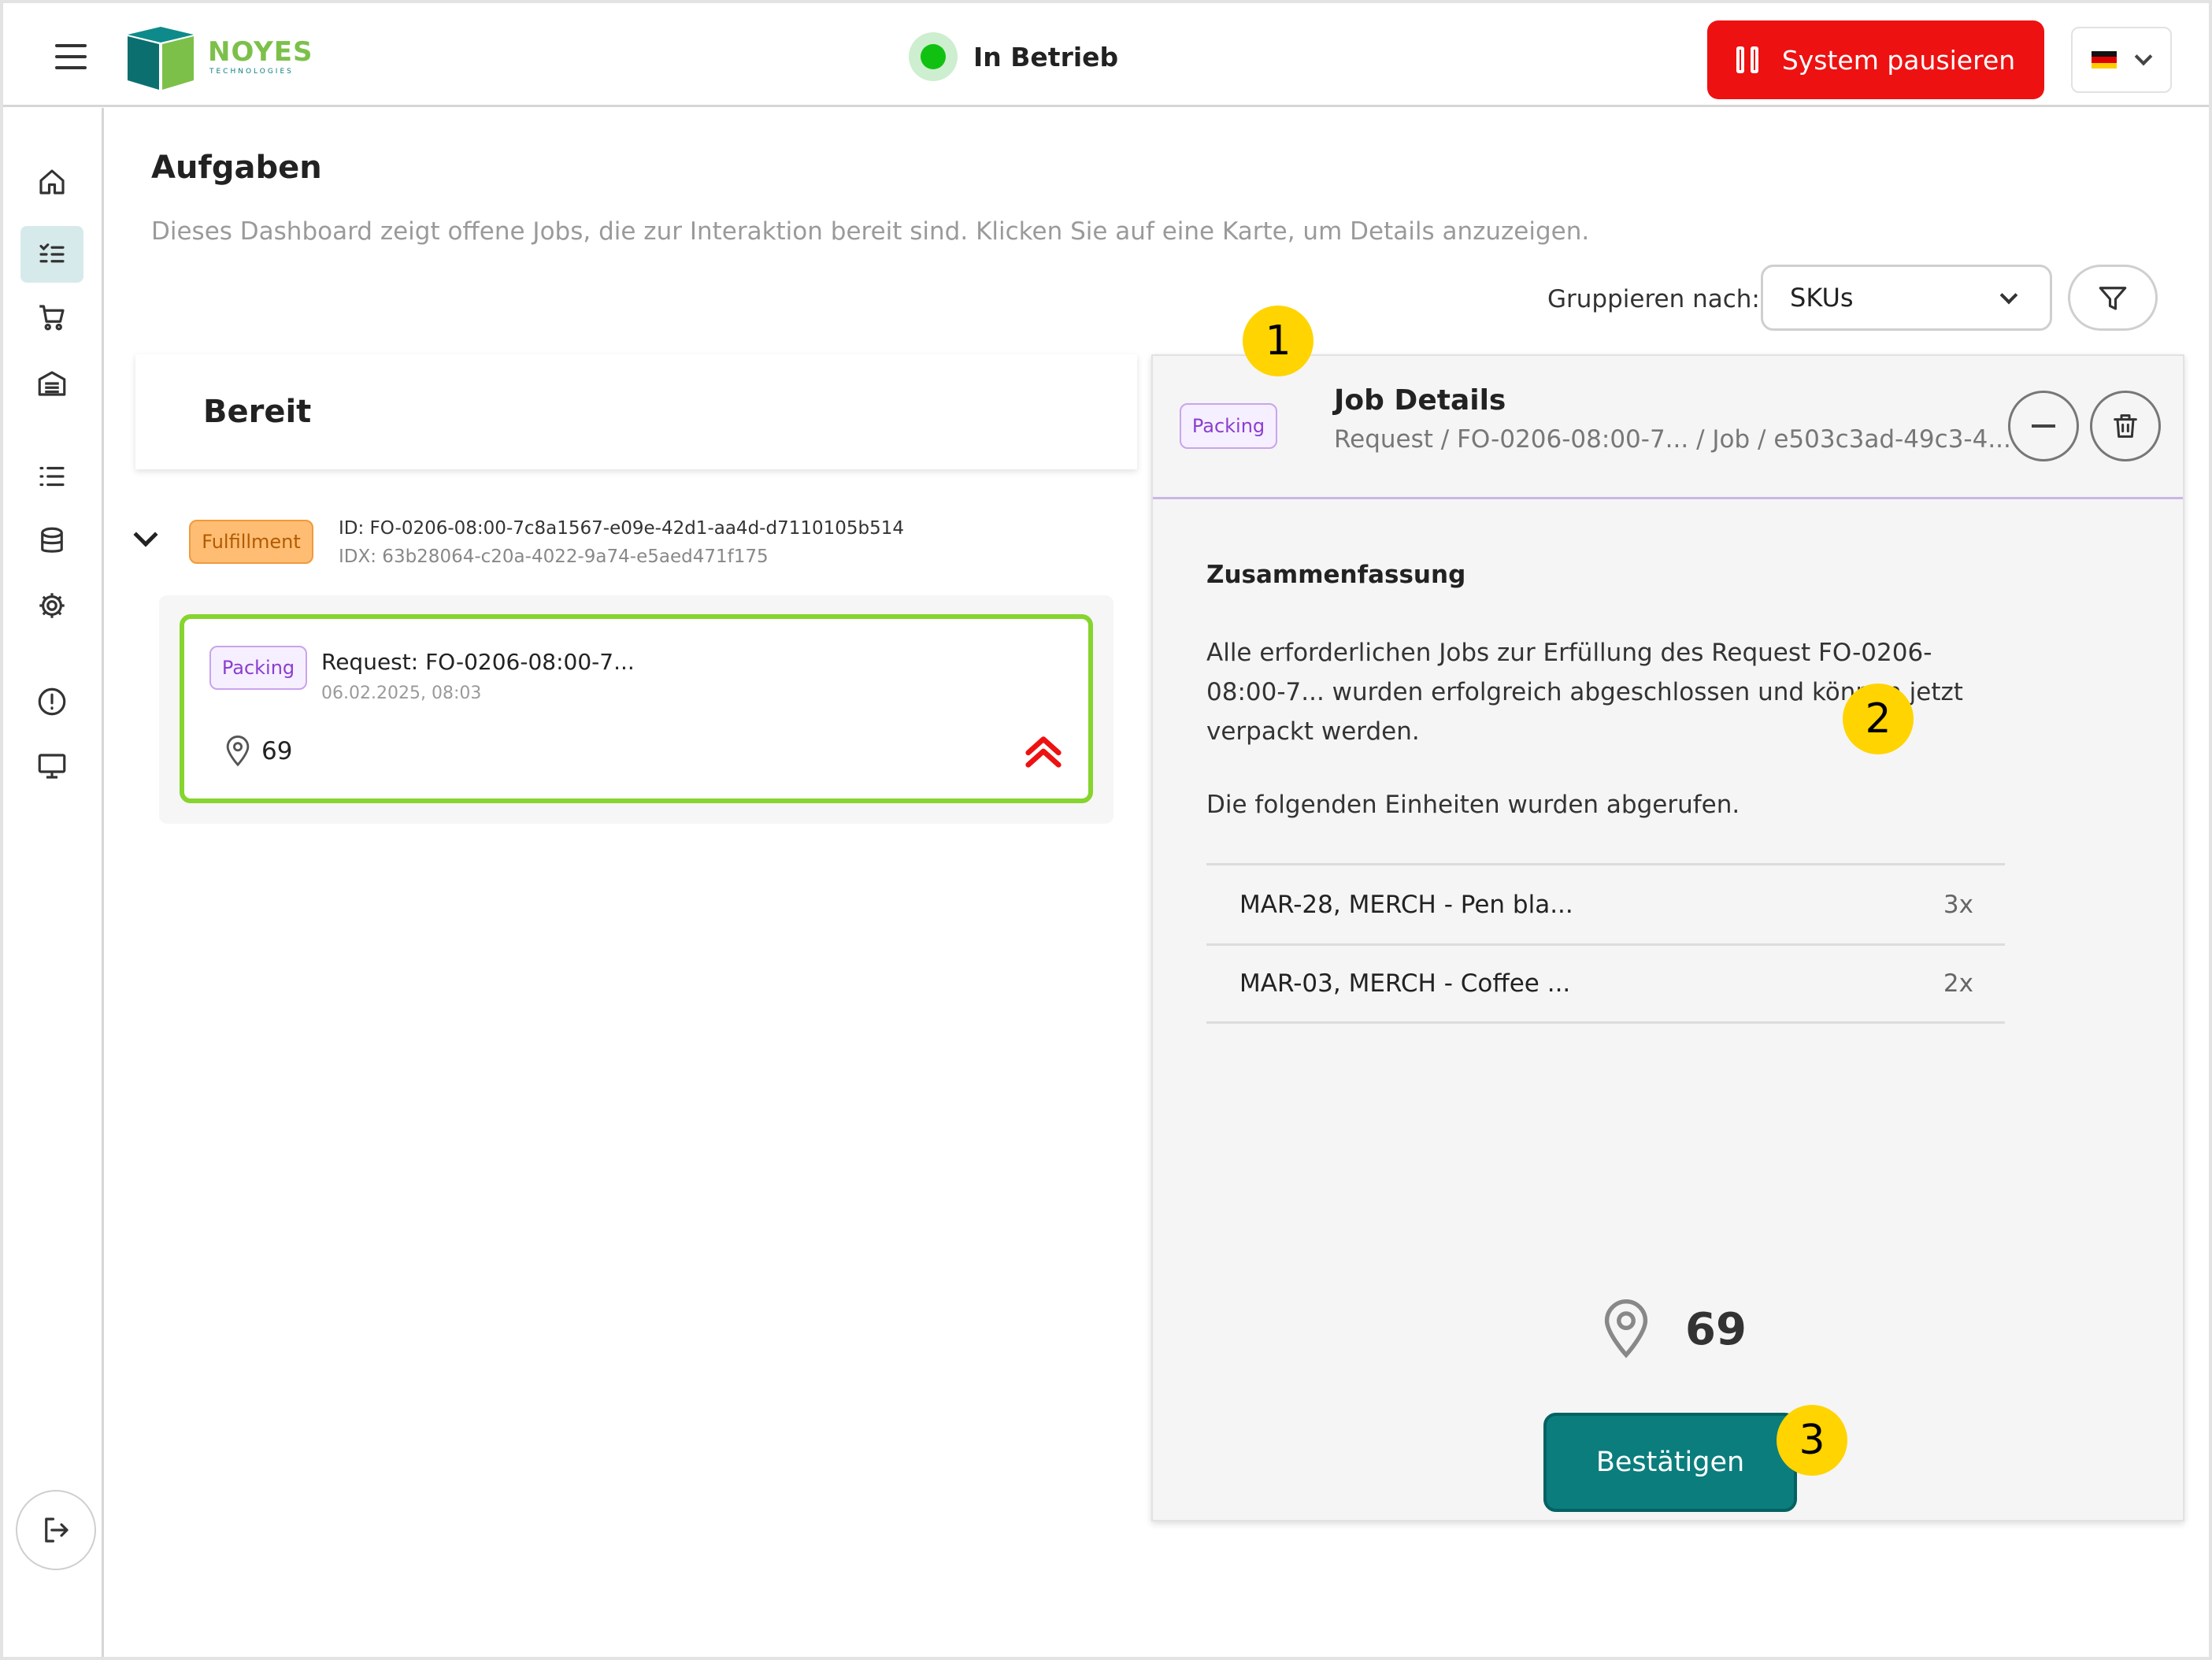 The image size is (2212, 1660). I want to click on alert-icon, so click(52, 701).